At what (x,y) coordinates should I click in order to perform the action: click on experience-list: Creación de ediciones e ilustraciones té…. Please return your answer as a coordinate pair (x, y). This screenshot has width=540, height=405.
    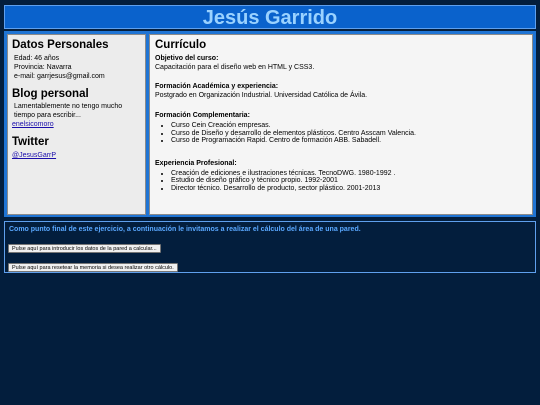
    Looking at the image, I should click on (341, 181).